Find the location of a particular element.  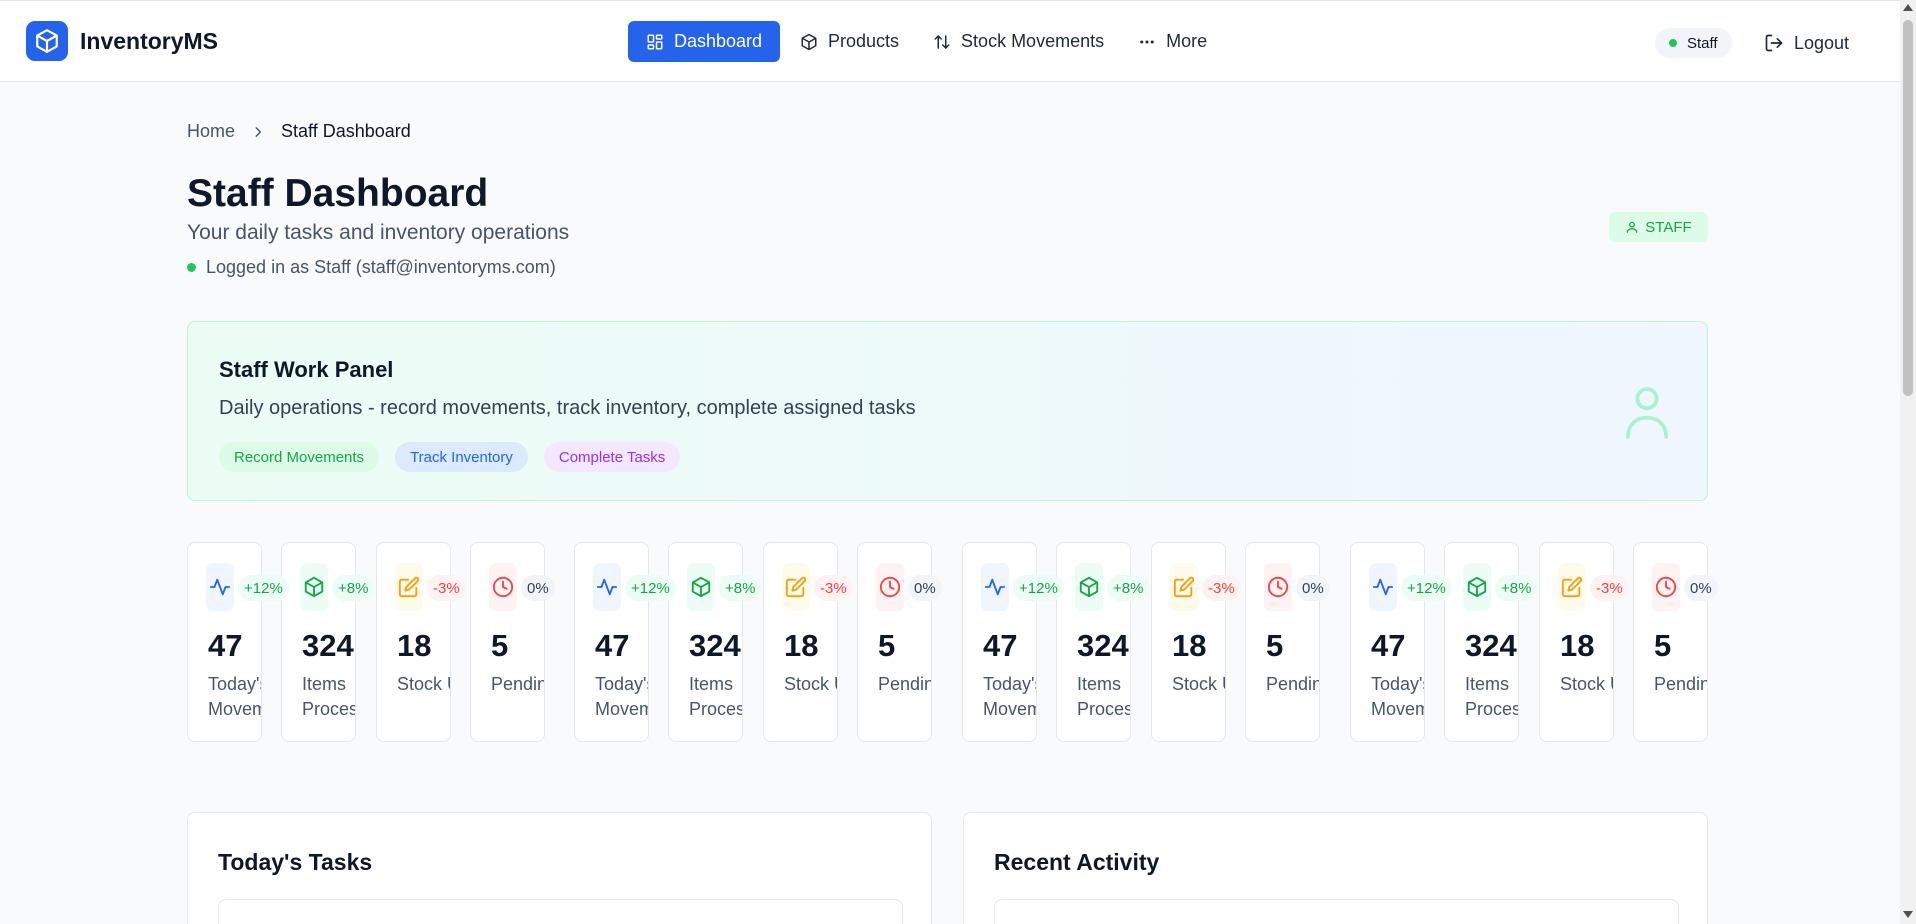

breadcrumb-home: Home is located at coordinates (211, 131).